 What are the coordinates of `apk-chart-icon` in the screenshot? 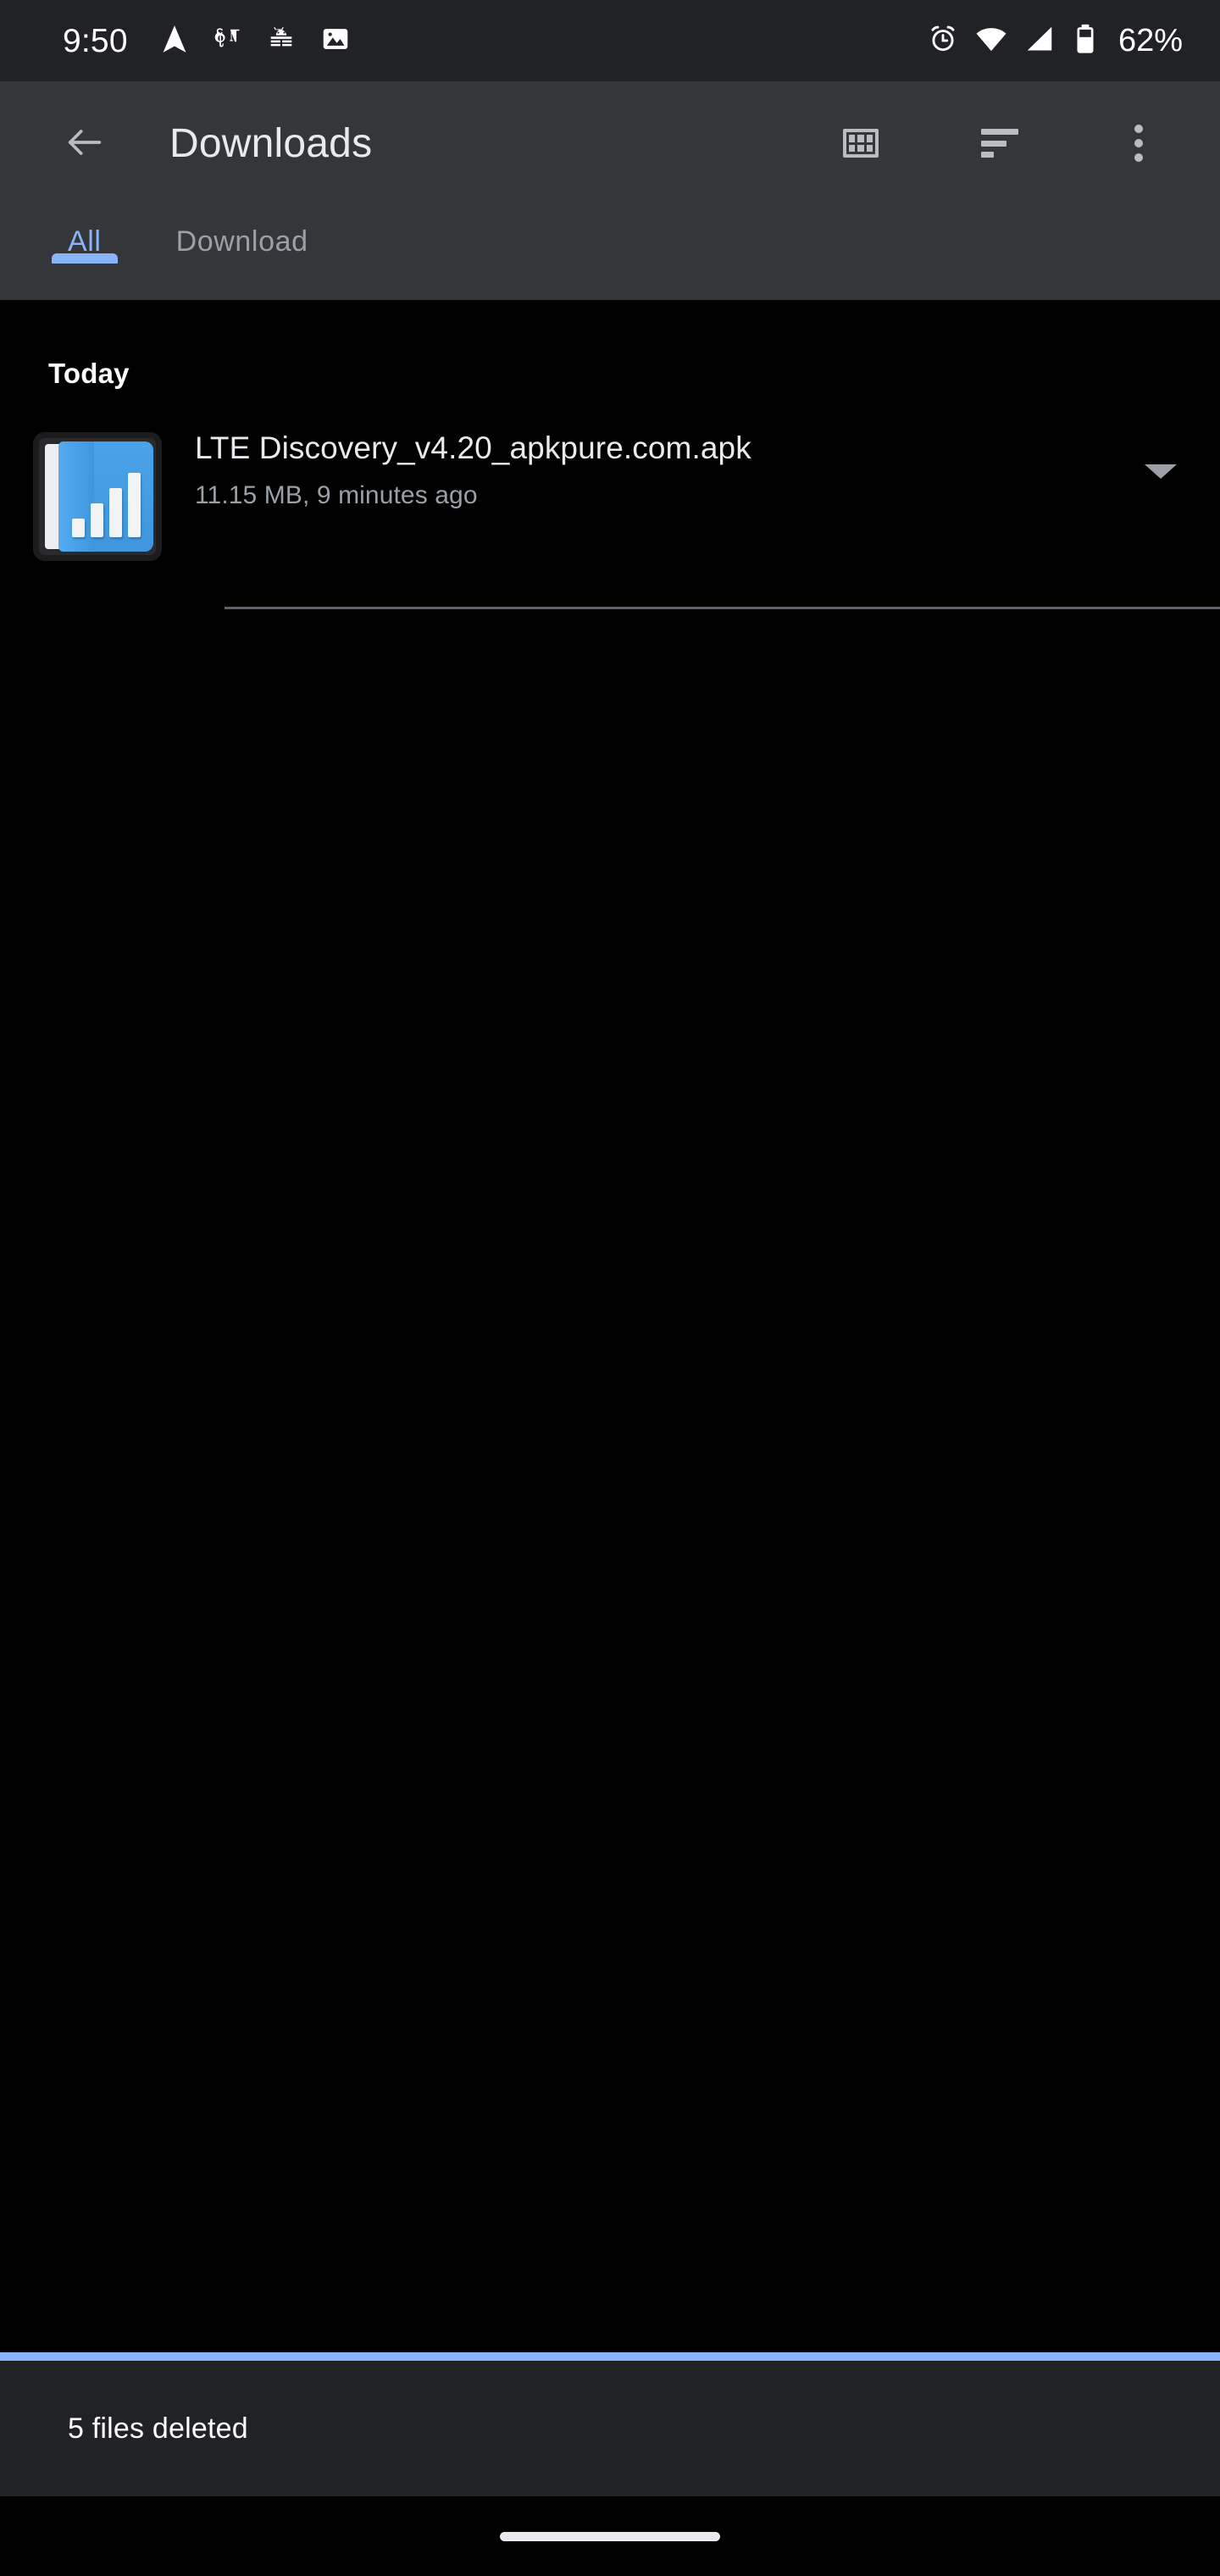 It's located at (97, 496).